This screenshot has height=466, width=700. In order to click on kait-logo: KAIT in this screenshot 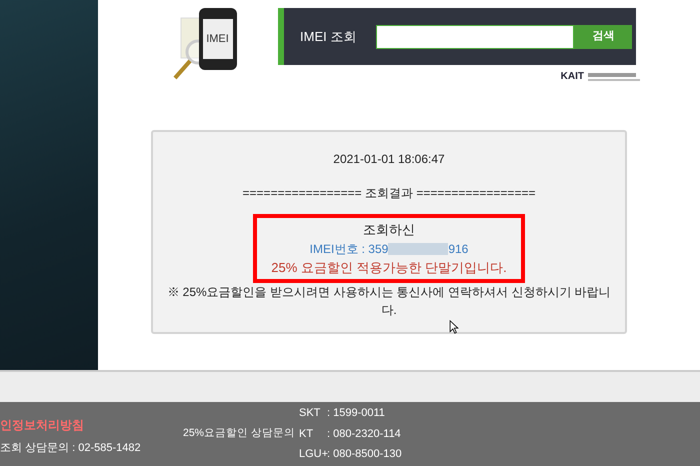, I will do `click(572, 77)`.